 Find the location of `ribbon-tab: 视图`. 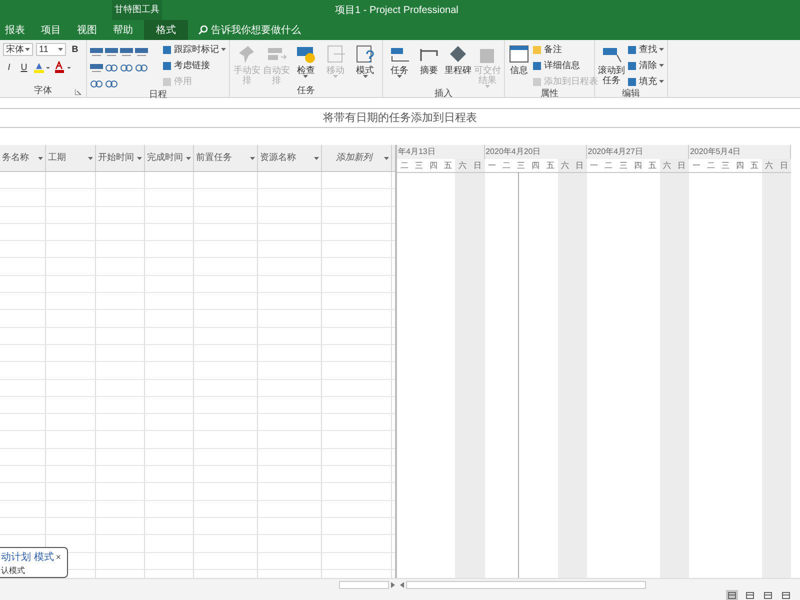

ribbon-tab: 视图 is located at coordinates (87, 30).